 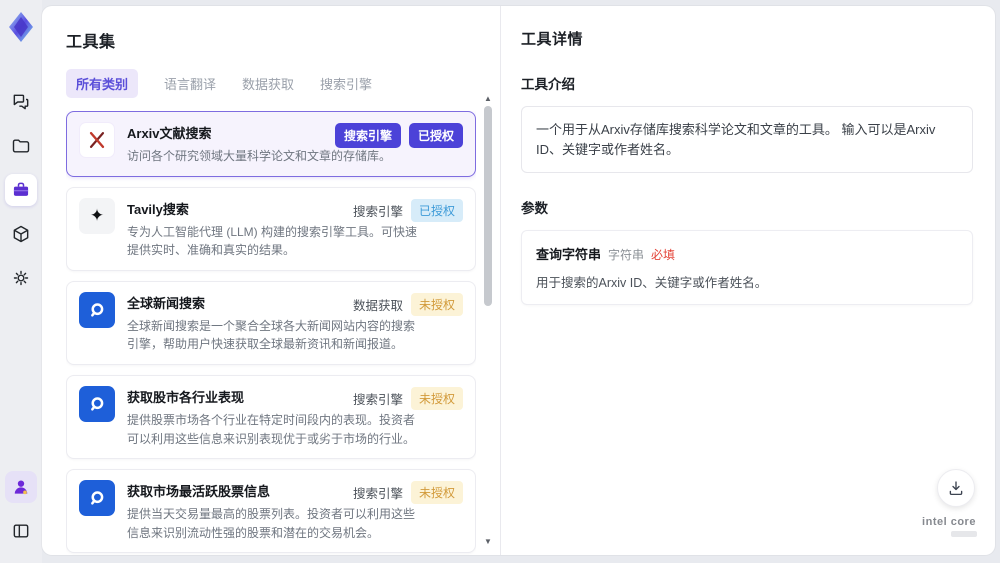 What do you see at coordinates (21, 531) in the screenshot?
I see `panel-toggle-icon` at bounding box center [21, 531].